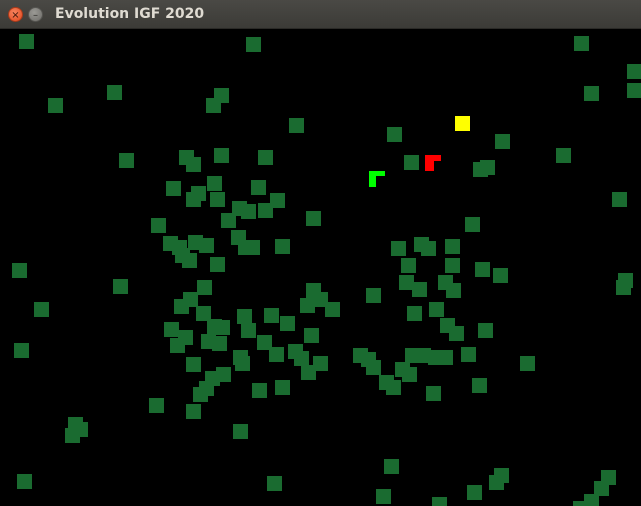 The width and height of the screenshot is (641, 506). I want to click on red-creature-arm, so click(433, 158).